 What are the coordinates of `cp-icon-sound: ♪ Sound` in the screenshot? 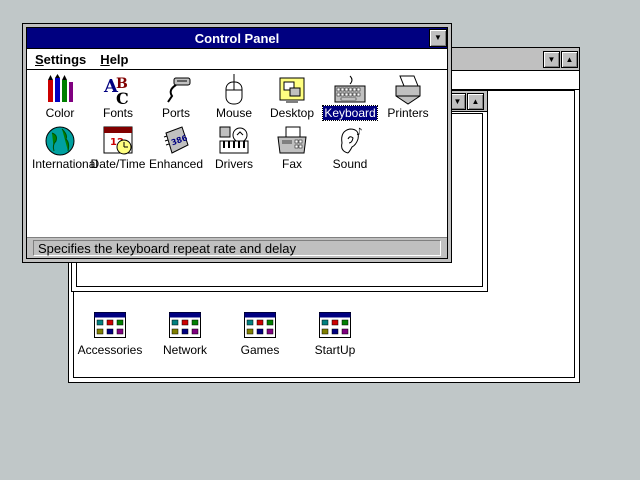 It's located at (350, 150).